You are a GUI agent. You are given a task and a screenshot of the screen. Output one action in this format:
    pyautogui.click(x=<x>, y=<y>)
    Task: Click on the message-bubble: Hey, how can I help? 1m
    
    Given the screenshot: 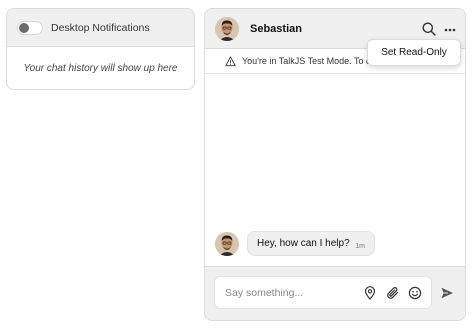 What is the action you would take?
    pyautogui.click(x=311, y=243)
    